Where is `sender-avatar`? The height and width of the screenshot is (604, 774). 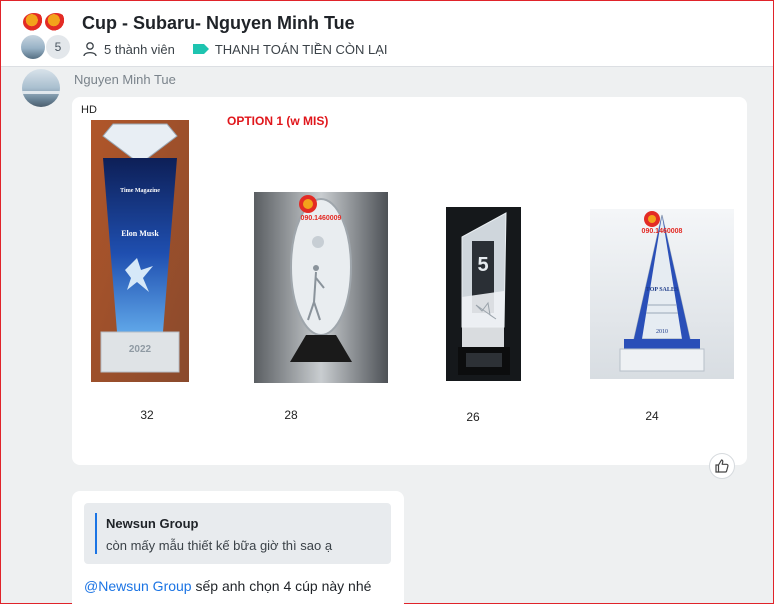
sender-avatar is located at coordinates (41, 88).